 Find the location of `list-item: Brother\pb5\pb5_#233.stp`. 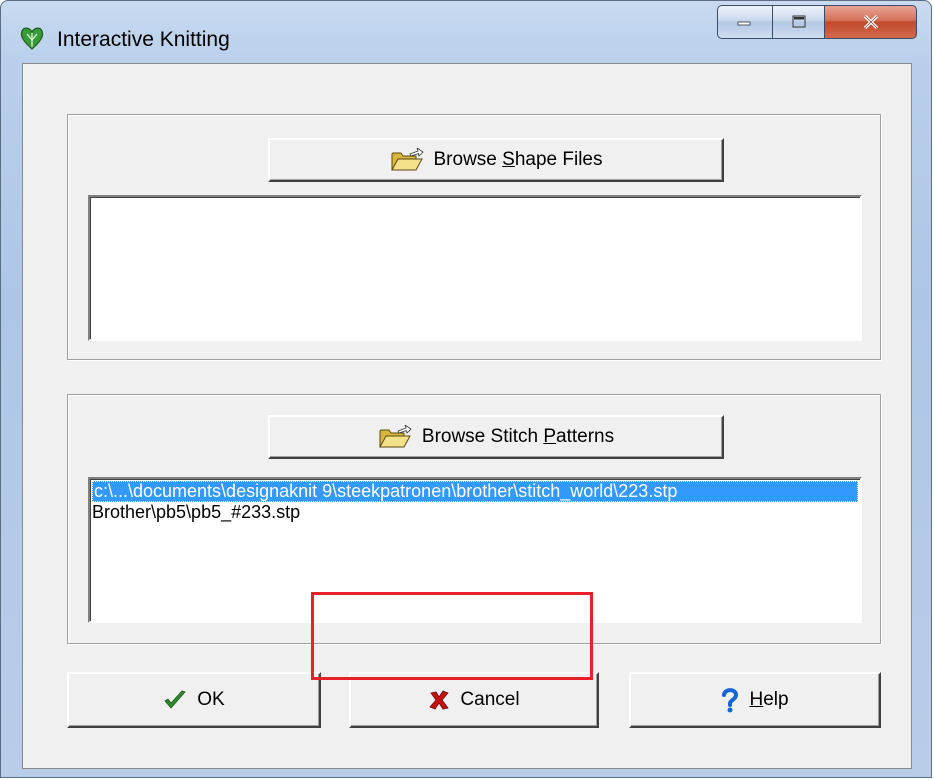

list-item: Brother\pb5\pb5_#233.stp is located at coordinates (475, 512).